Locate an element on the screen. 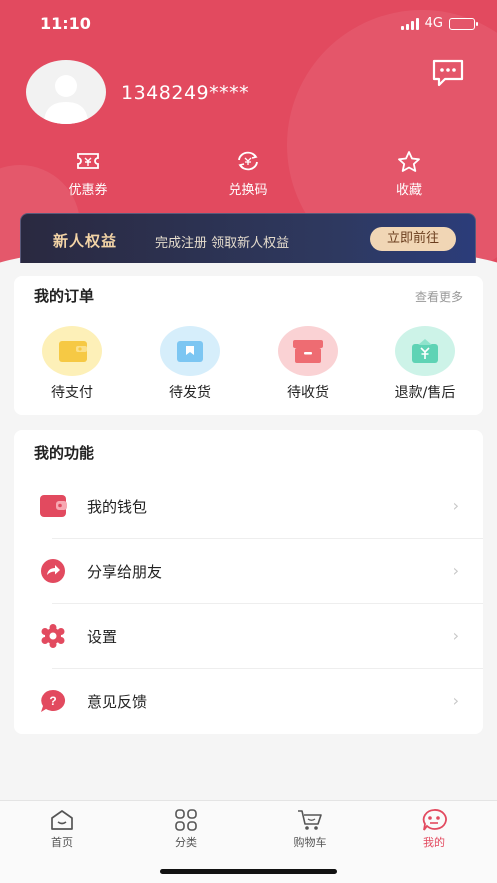 Image resolution: width=497 pixels, height=883 pixels. tab-category: 分类 is located at coordinates (186, 829).